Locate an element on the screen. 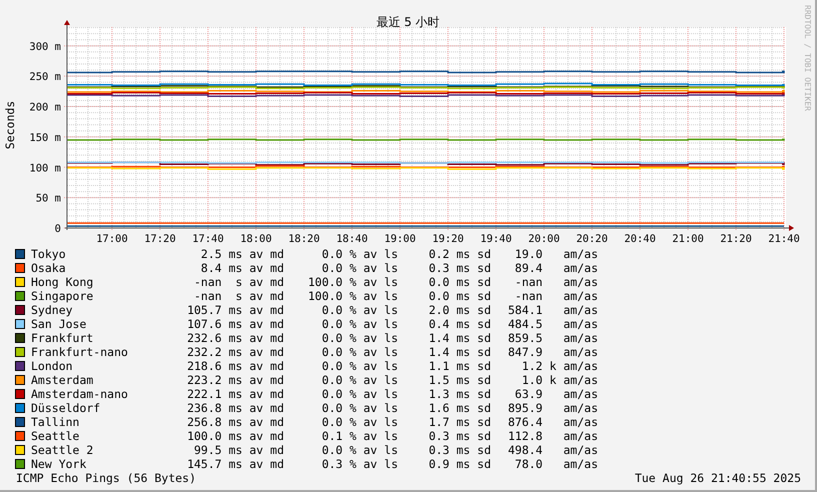 The height and width of the screenshot is (492, 817). stddev-value: 1.5 ms sd is located at coordinates (459, 380).